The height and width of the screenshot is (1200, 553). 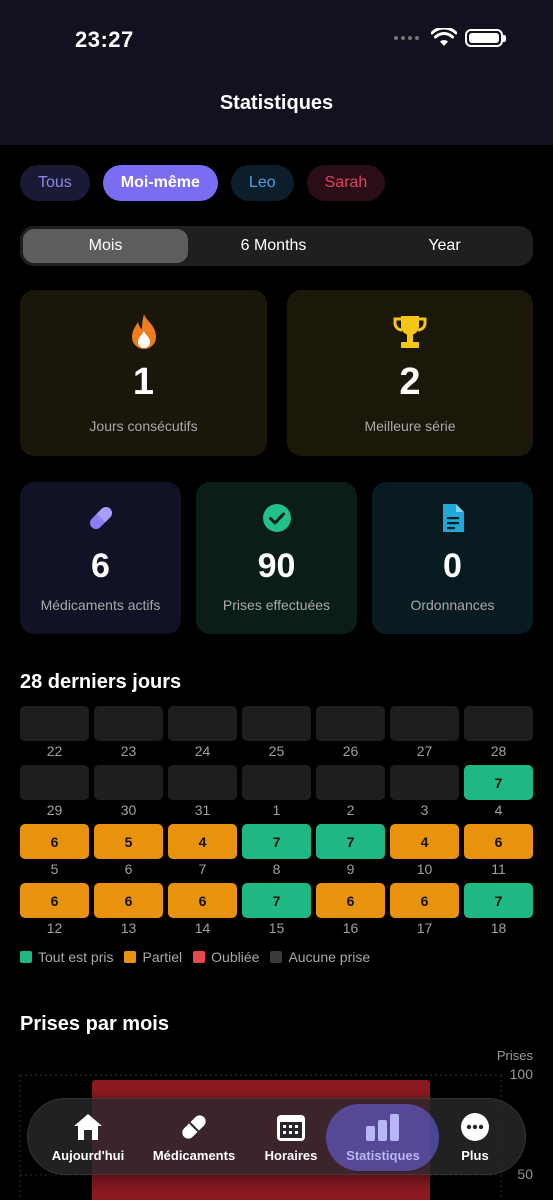 I want to click on cellular-signal-icon, so click(x=406, y=37).